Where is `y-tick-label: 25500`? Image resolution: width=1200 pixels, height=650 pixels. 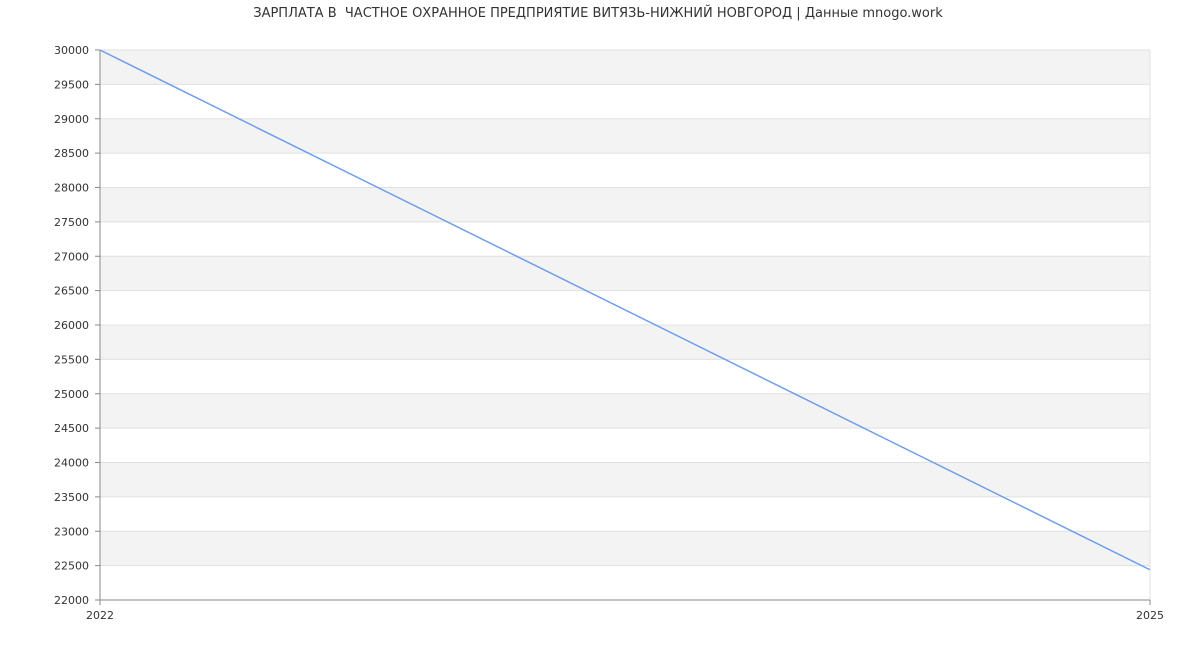
y-tick-label: 25500 is located at coordinates (71, 359).